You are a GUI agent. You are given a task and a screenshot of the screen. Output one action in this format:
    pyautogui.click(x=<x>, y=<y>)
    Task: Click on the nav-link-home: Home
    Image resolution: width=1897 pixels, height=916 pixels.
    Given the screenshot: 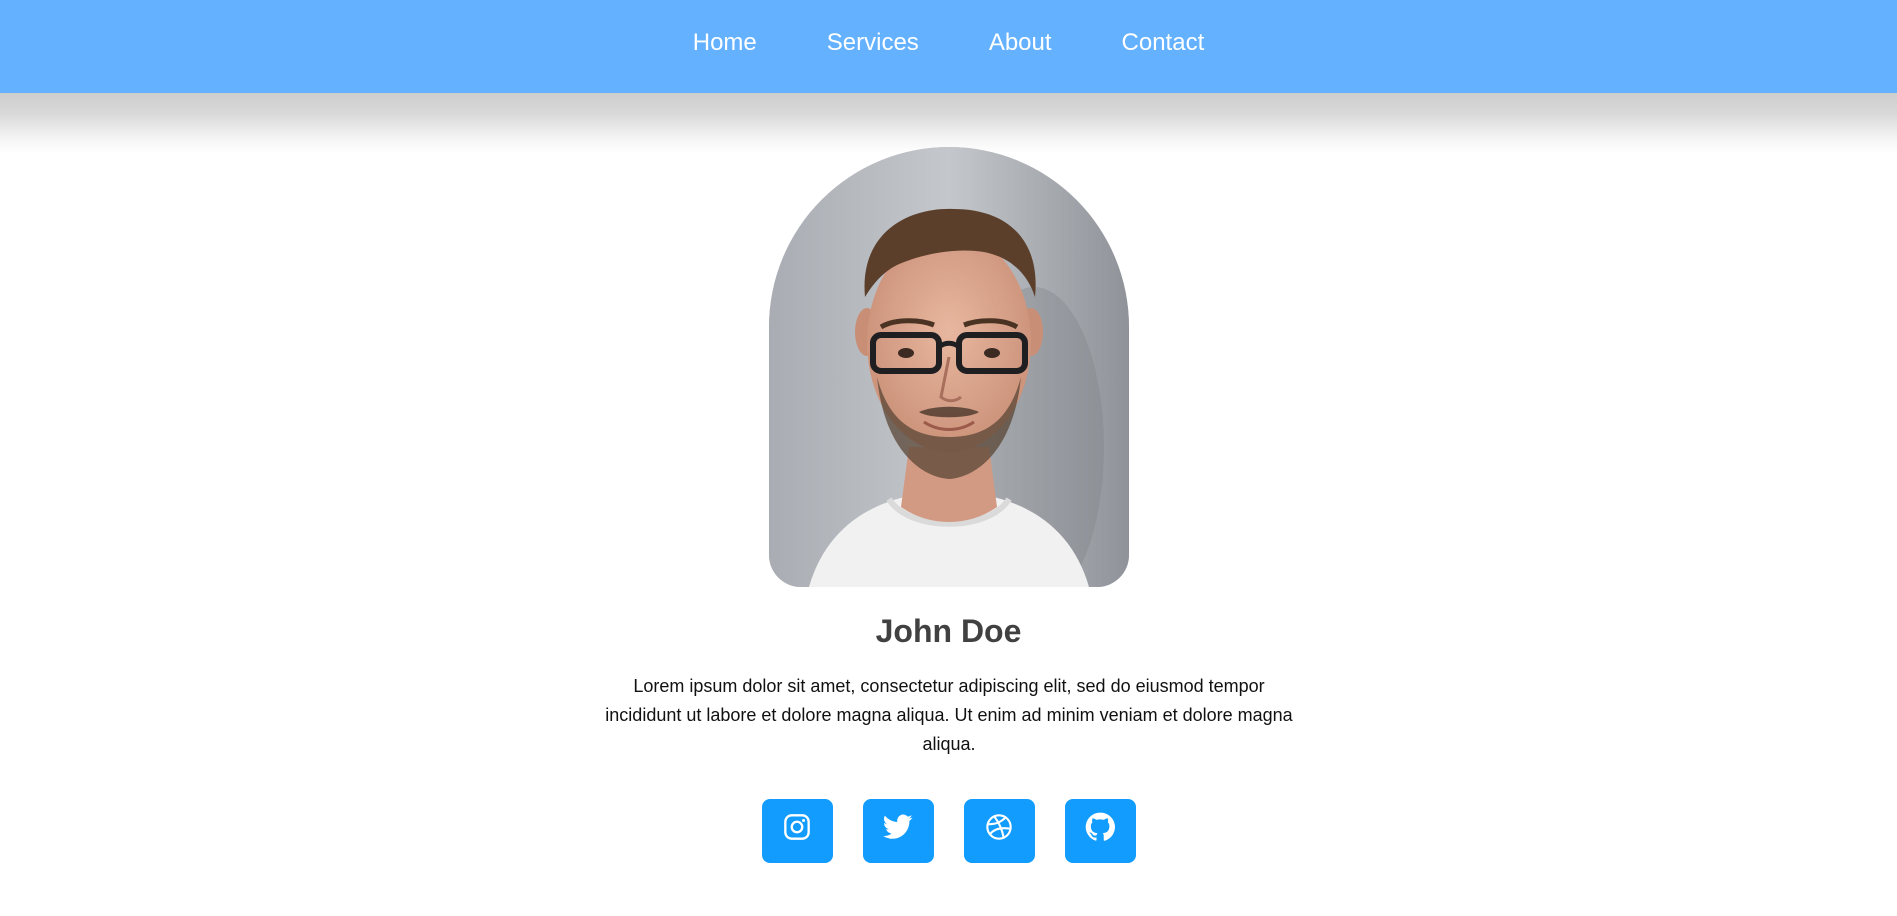 What is the action you would take?
    pyautogui.click(x=725, y=43)
    